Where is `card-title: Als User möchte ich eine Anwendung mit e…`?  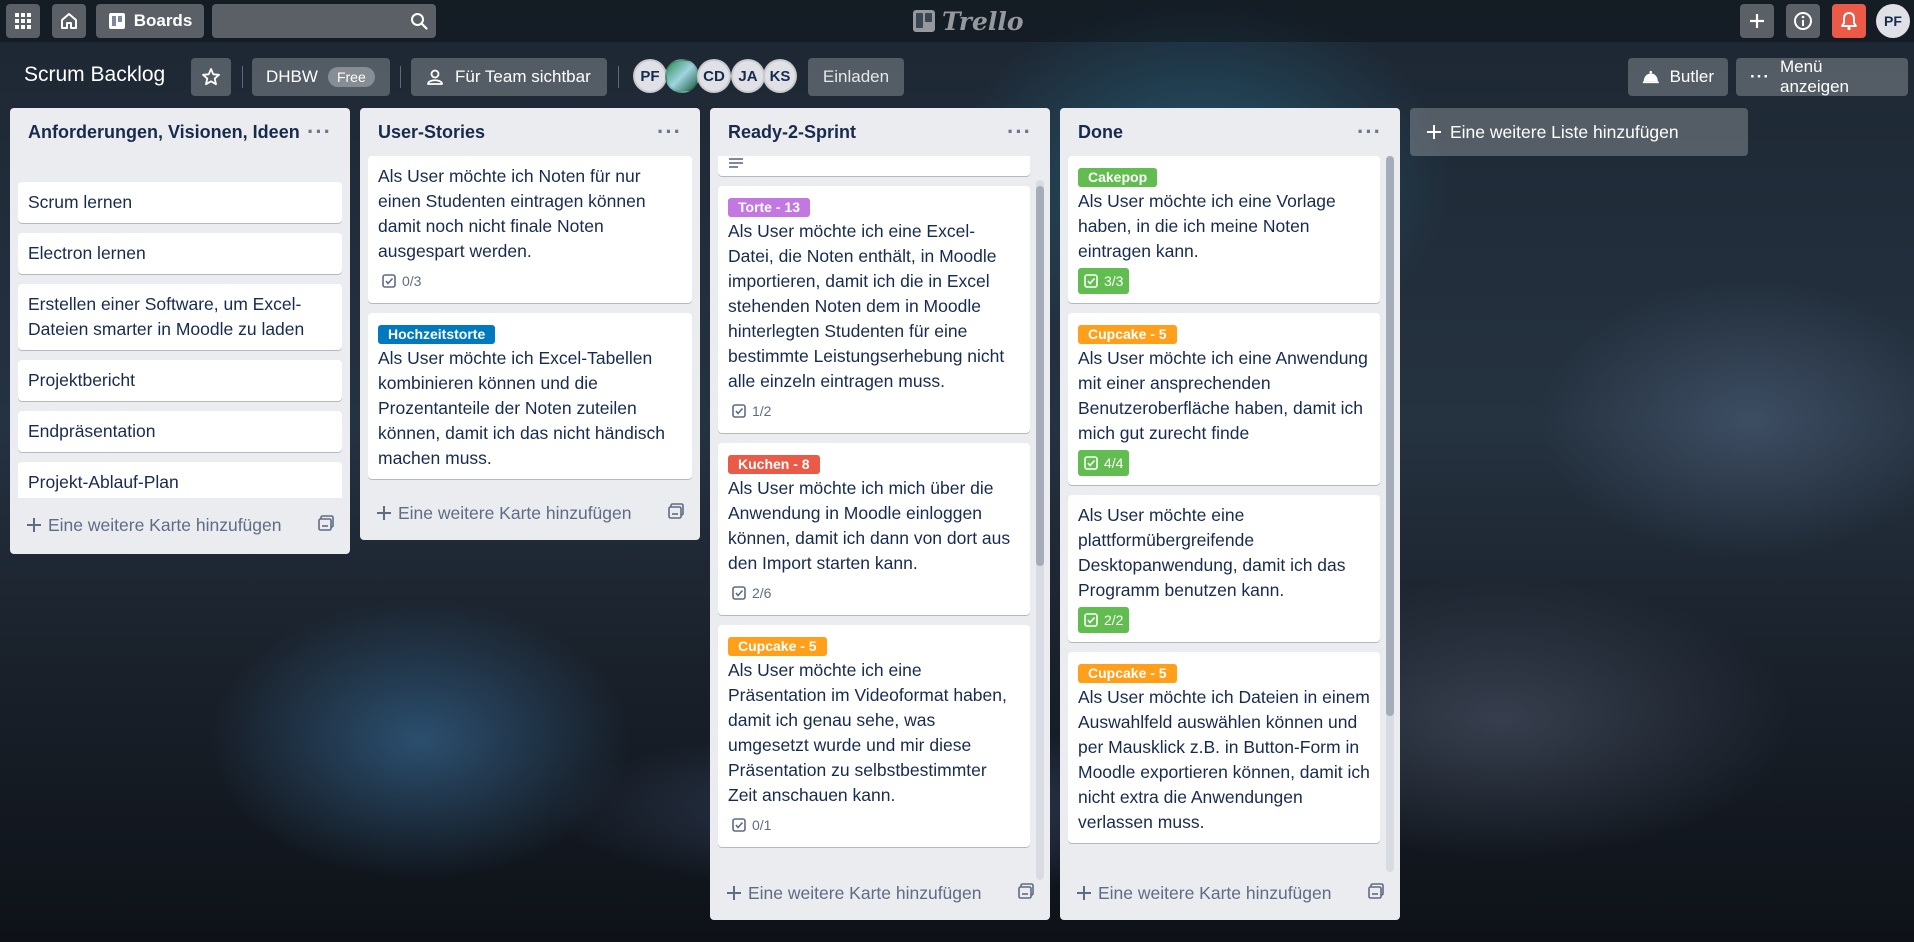
card-title: Als User möchte ich eine Anwendung mit e… is located at coordinates (1223, 395).